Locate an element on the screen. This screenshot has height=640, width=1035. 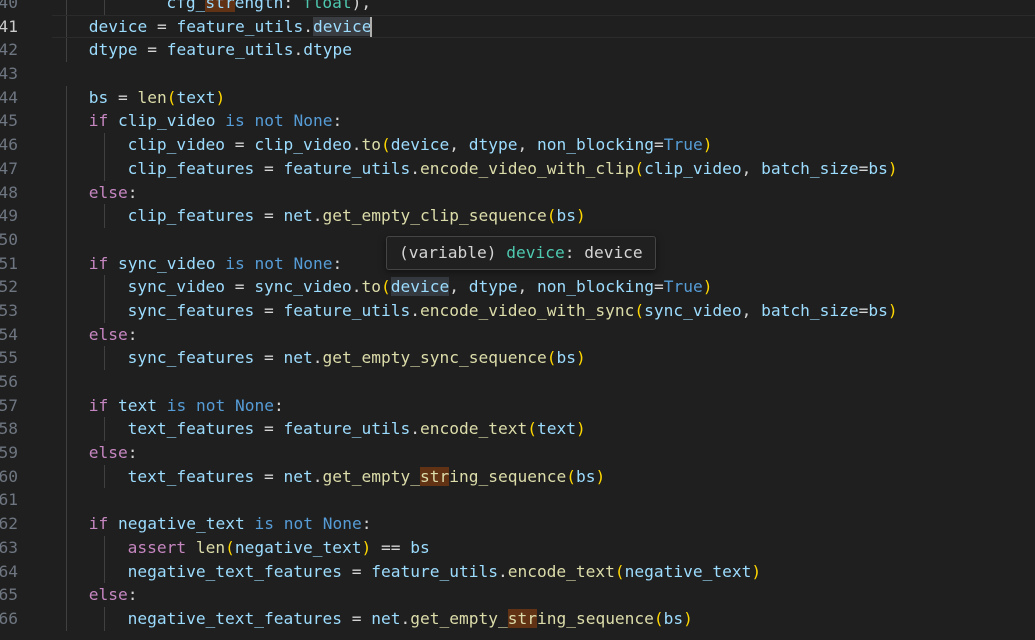
code-token: . is located at coordinates (502, 571).